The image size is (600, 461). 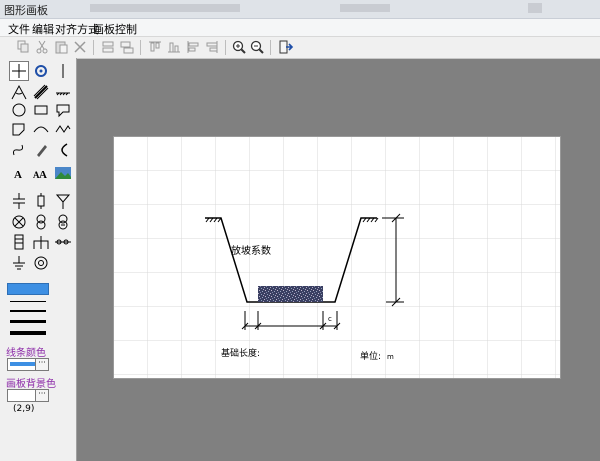 What do you see at coordinates (42, 364) in the screenshot?
I see `line-color-more-button: ···` at bounding box center [42, 364].